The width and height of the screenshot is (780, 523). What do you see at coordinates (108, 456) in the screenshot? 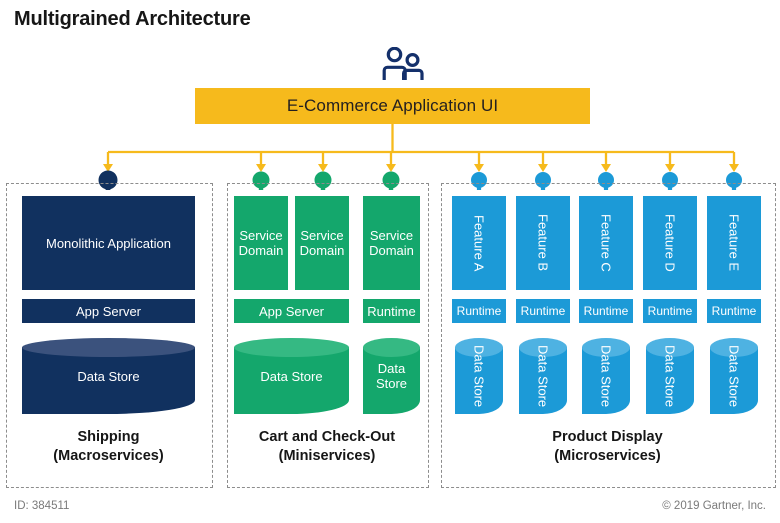
I see `group-subtitle: (Macroservices)` at bounding box center [108, 456].